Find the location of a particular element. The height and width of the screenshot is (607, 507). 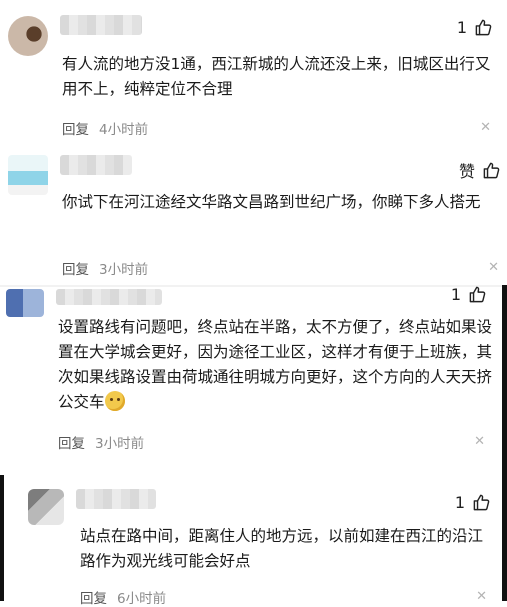

thinking-face-emoji is located at coordinates (114, 401).